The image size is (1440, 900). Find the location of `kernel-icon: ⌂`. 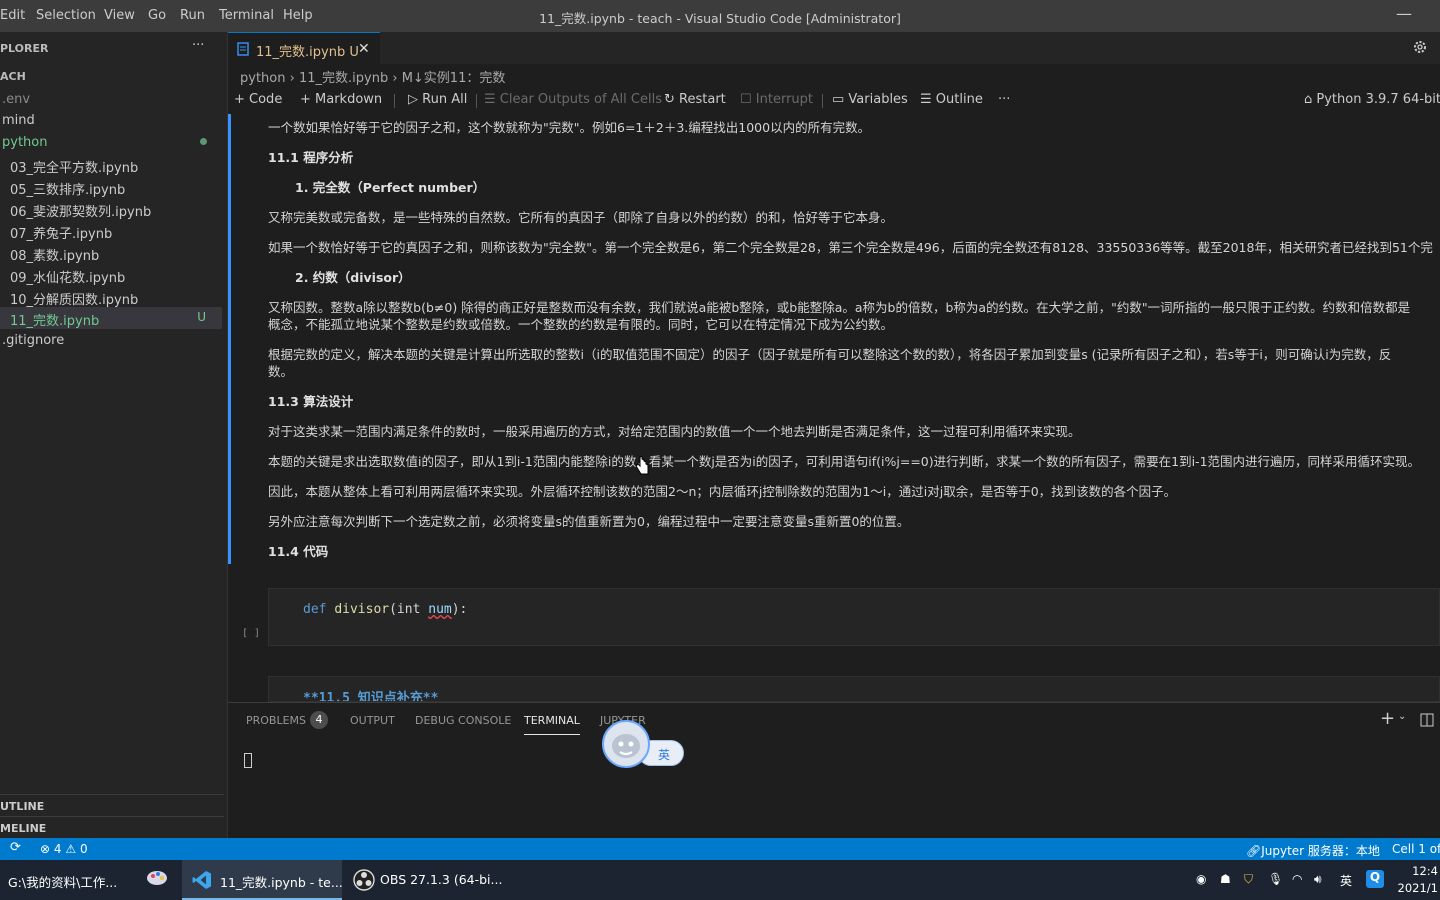

kernel-icon: ⌂ is located at coordinates (1310, 99).